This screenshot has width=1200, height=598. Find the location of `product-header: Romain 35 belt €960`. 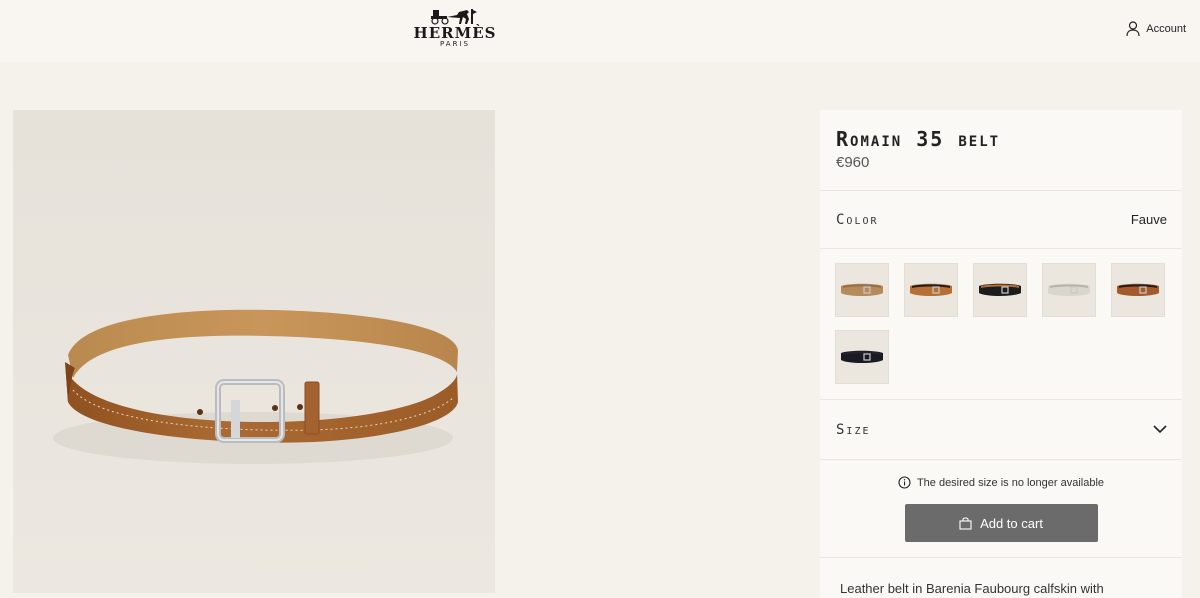

product-header: Romain 35 belt €960 is located at coordinates (1001, 150).